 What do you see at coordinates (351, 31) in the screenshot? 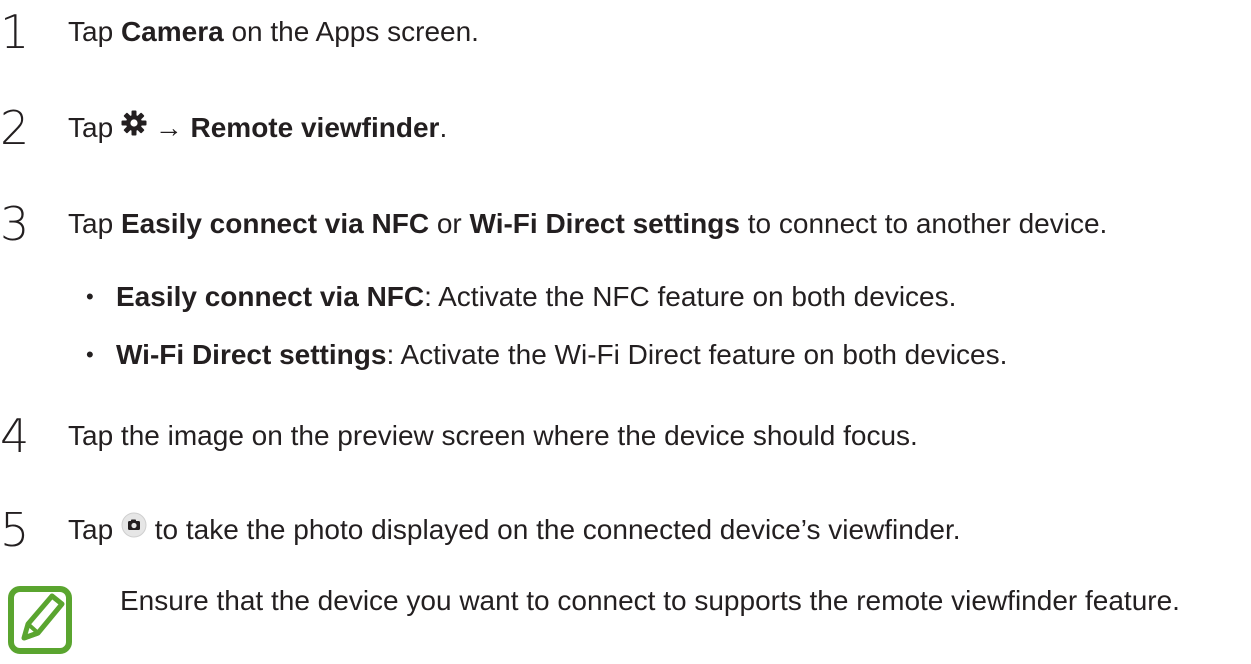
I see `step-text-part: on the Apps screen.` at bounding box center [351, 31].